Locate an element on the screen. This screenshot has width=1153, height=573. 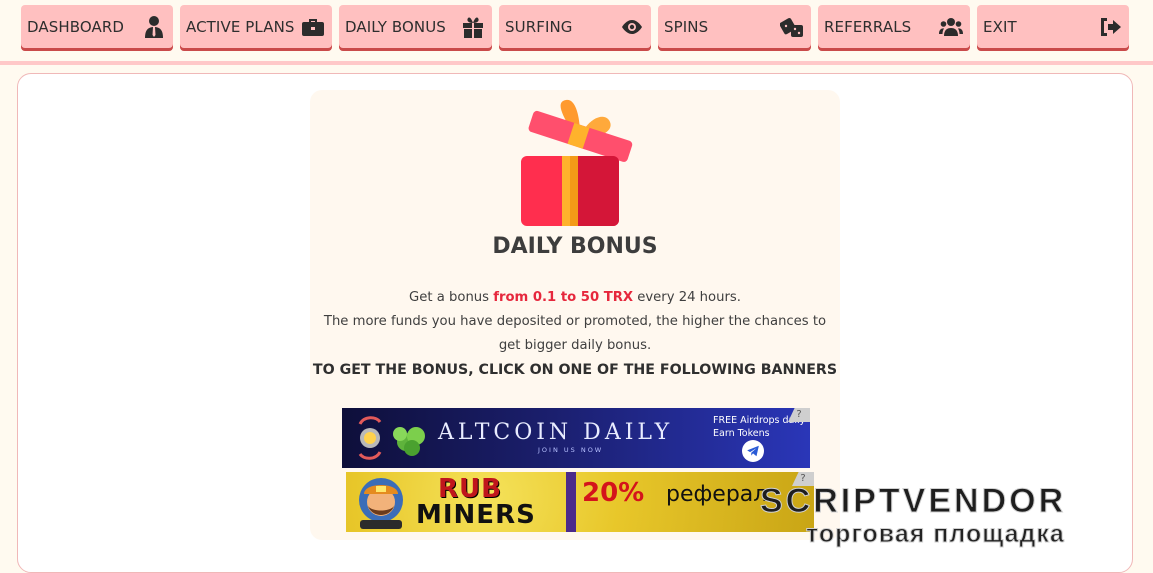
bonus-text-prefix: Get a bonus is located at coordinates (451, 297).